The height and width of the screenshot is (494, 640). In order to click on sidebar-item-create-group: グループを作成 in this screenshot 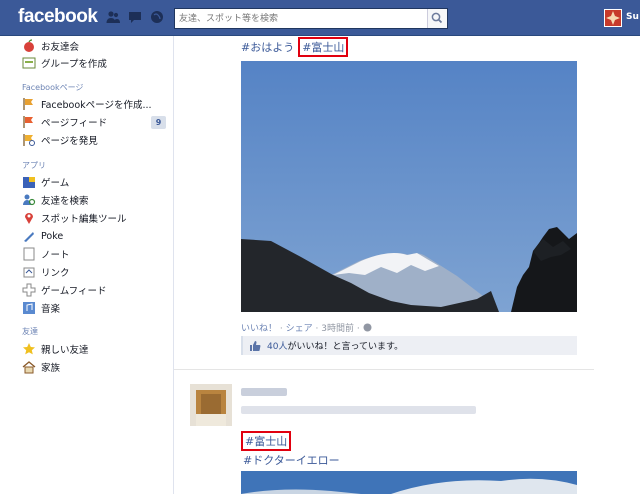, I will do `click(97, 63)`.